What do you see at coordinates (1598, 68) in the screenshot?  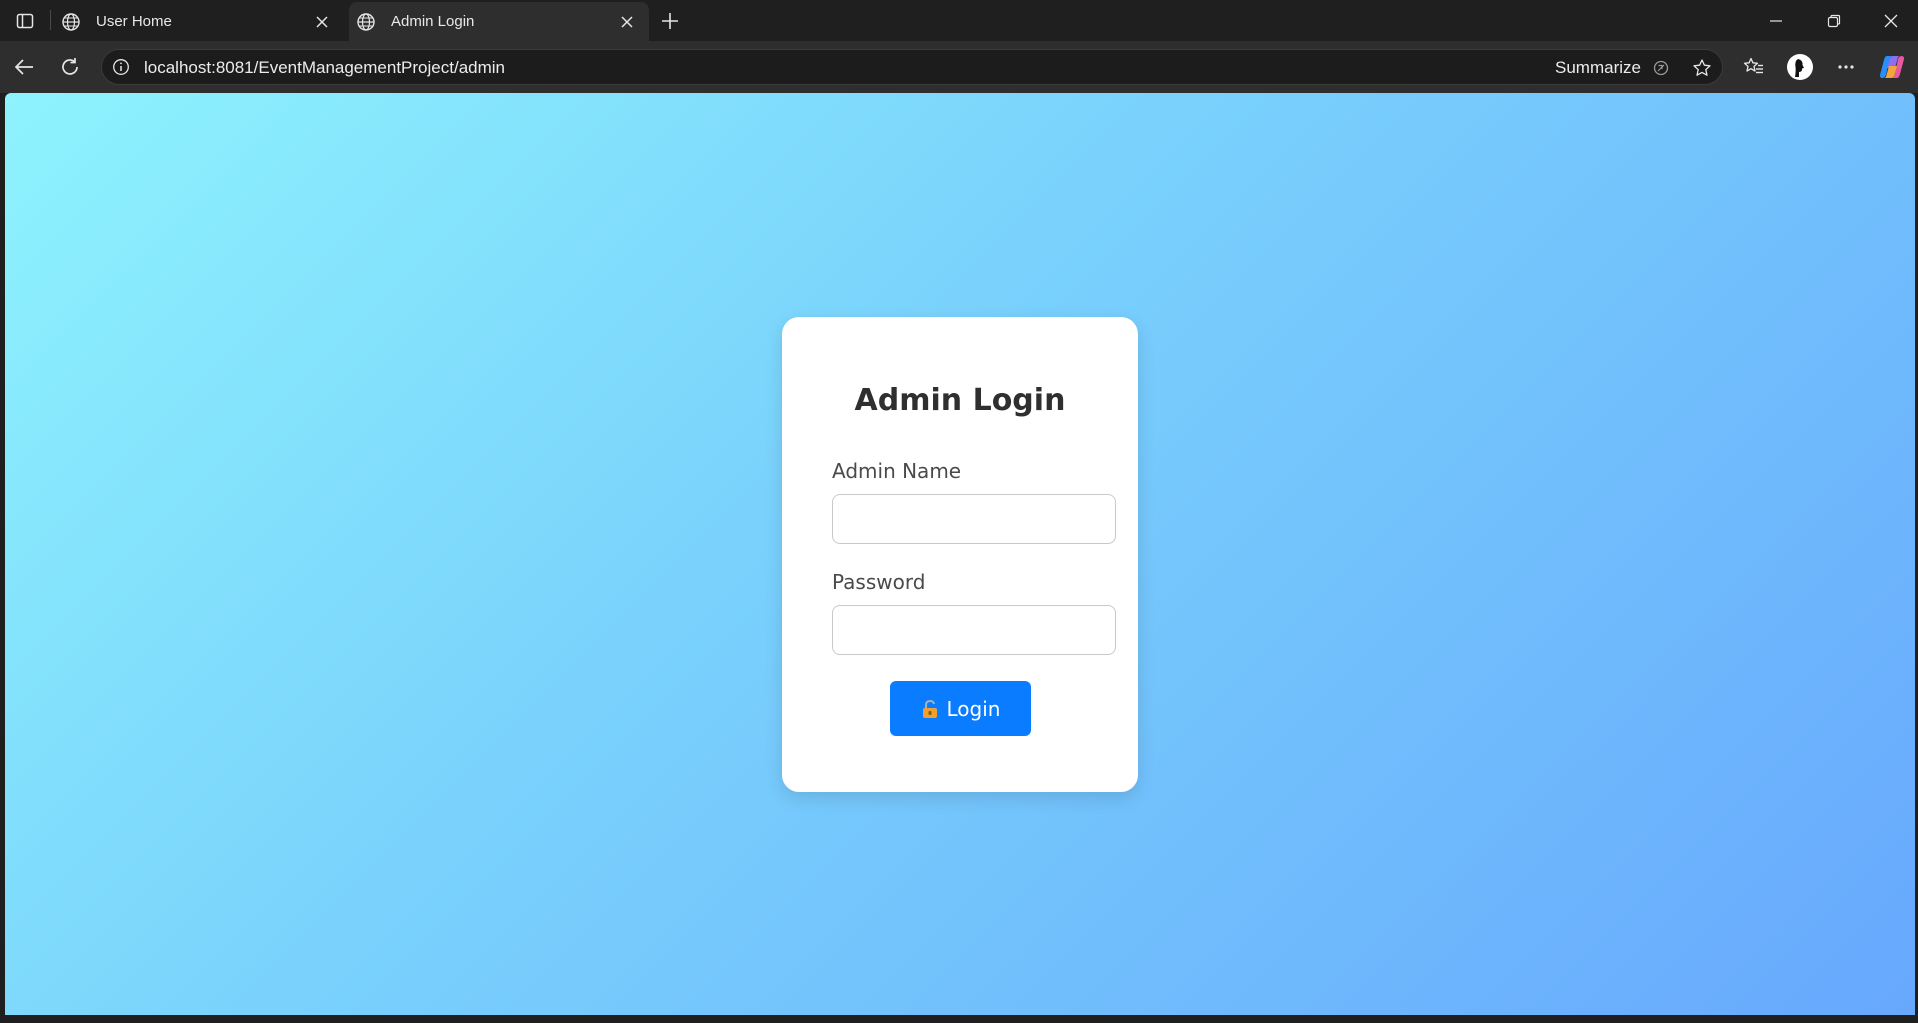 I see `summarize-button: Summarize` at bounding box center [1598, 68].